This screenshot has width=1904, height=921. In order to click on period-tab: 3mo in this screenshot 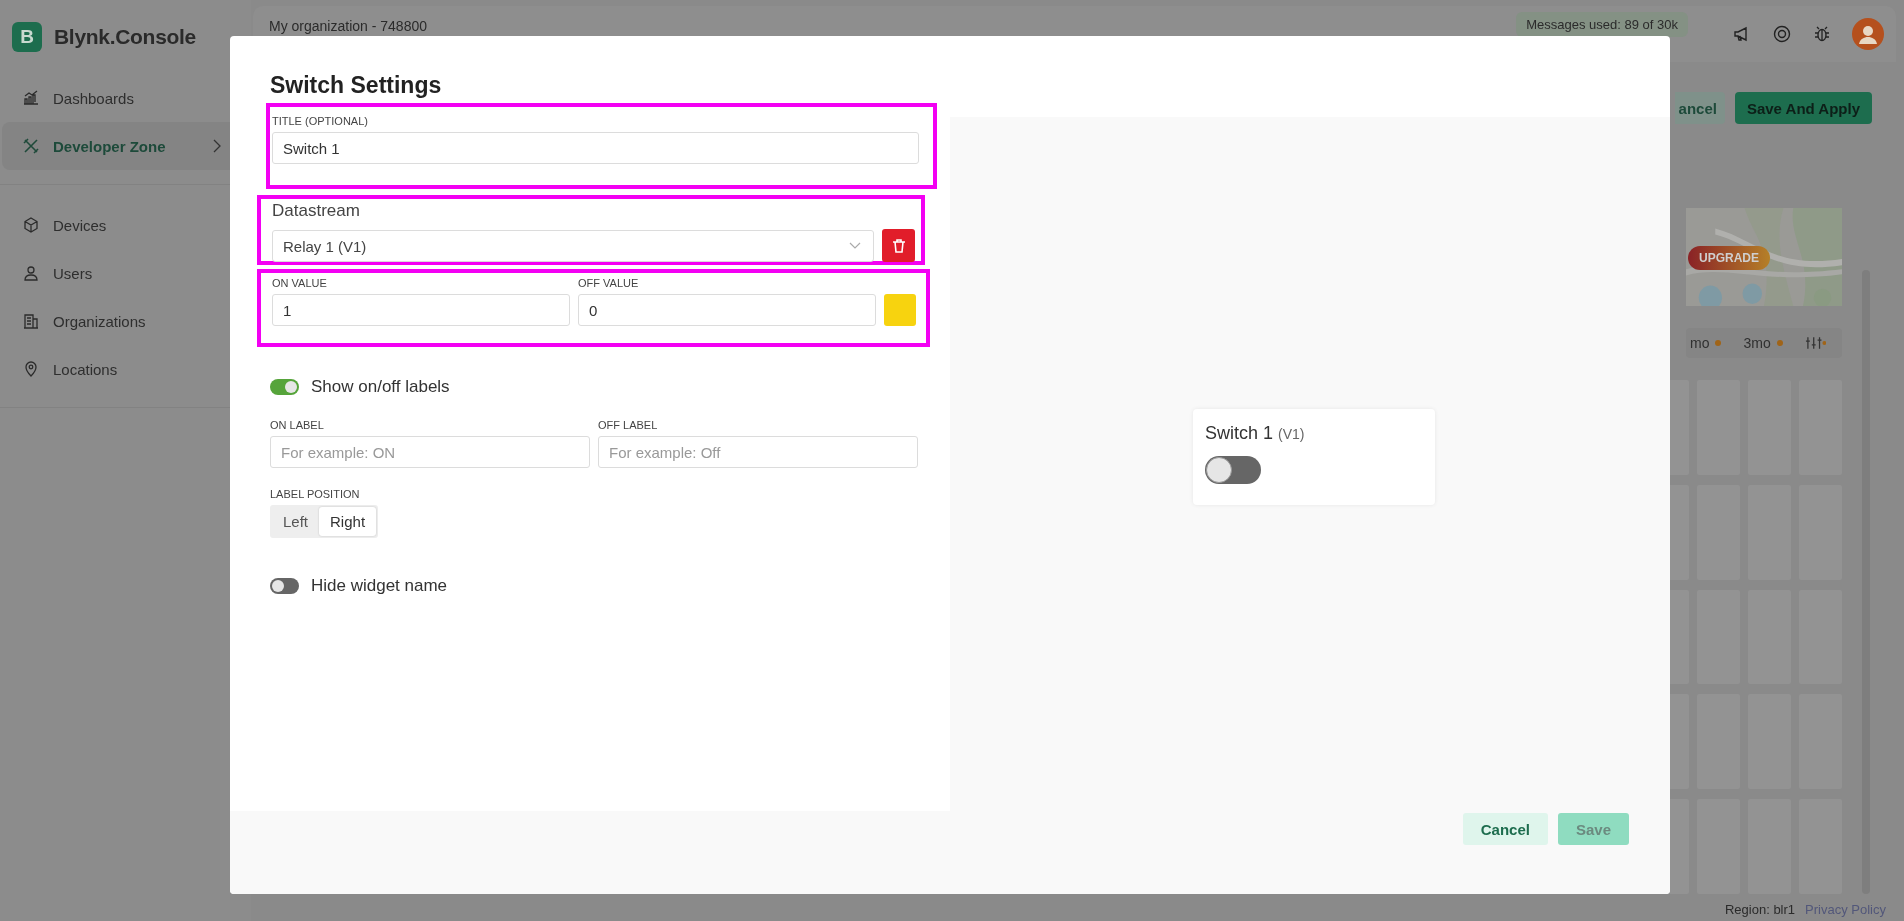, I will do `click(1763, 343)`.